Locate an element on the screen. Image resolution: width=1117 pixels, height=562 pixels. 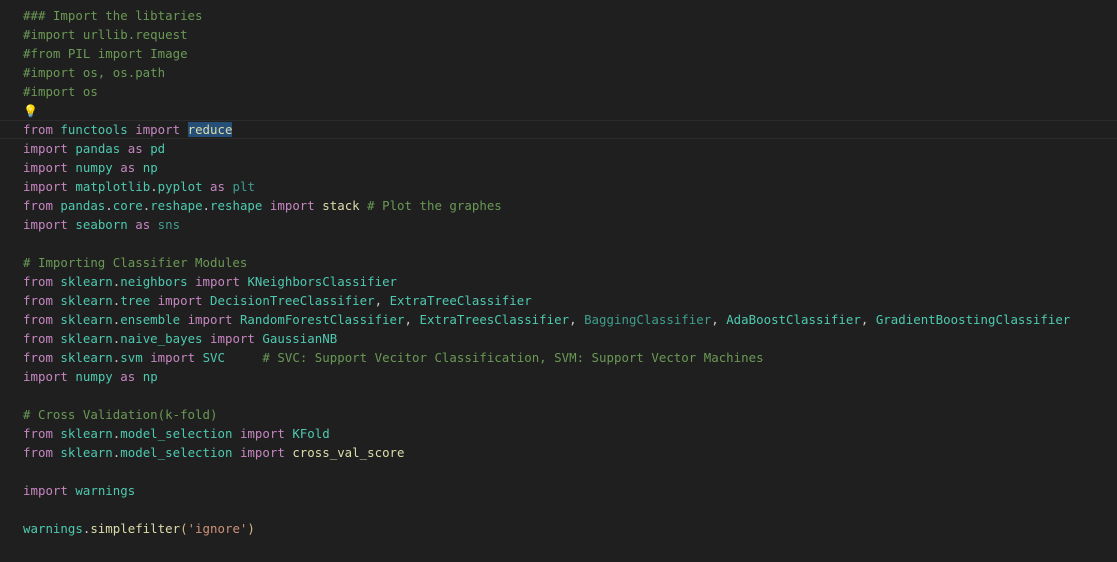
code-line: from functools import reduce is located at coordinates (558, 129).